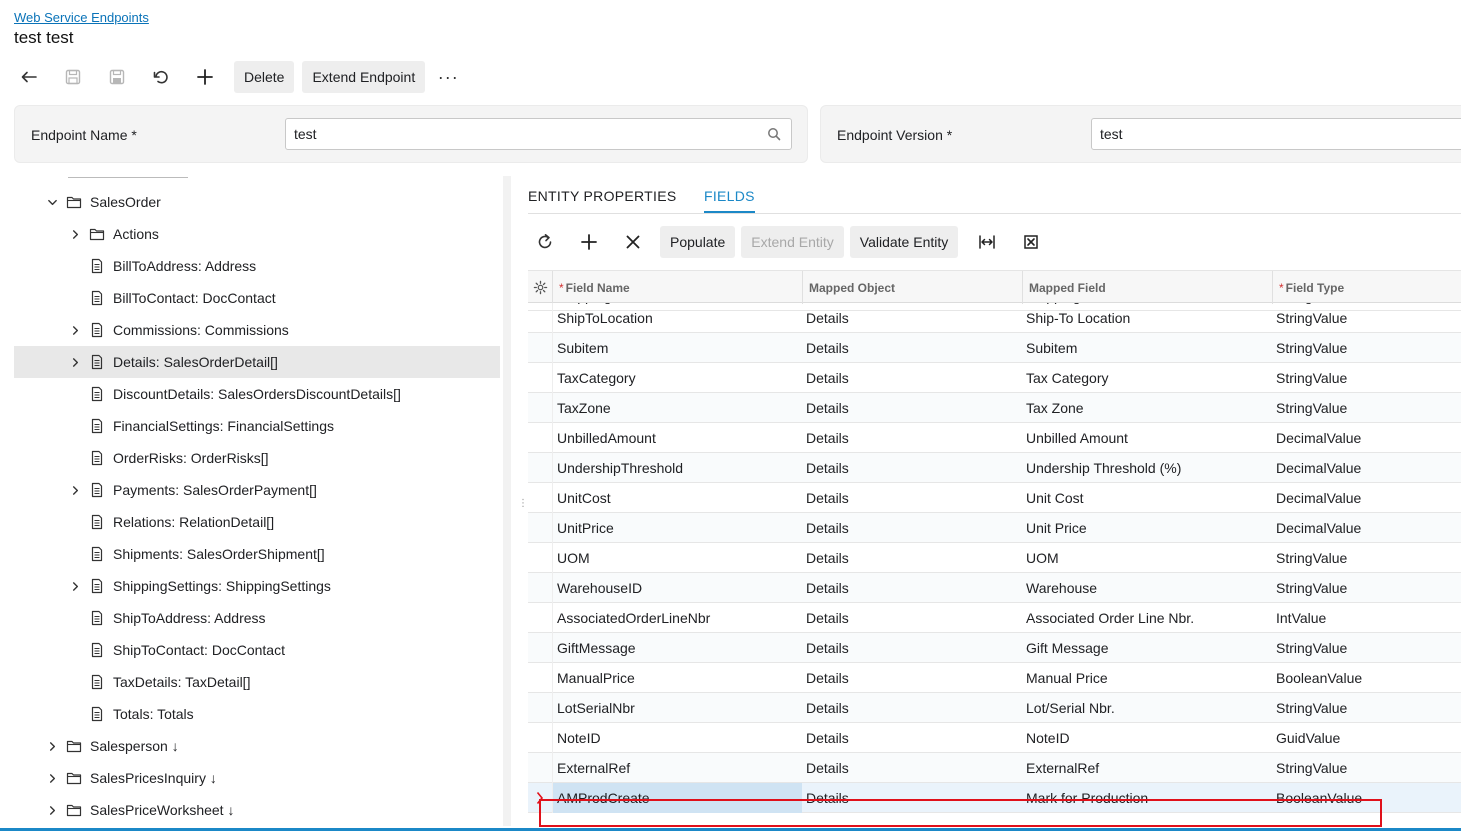 Image resolution: width=1461 pixels, height=831 pixels. What do you see at coordinates (1147, 618) in the screenshot?
I see `cell-mapped-field: Associated Order Line Nbr.` at bounding box center [1147, 618].